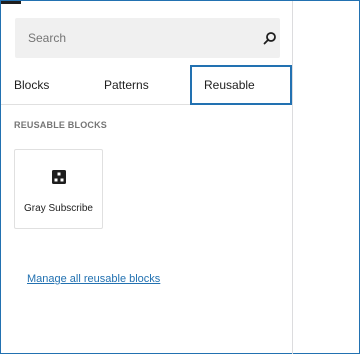 This screenshot has width=360, height=354. Describe the element at coordinates (59, 177) in the screenshot. I see `reusable-block-icon` at that location.